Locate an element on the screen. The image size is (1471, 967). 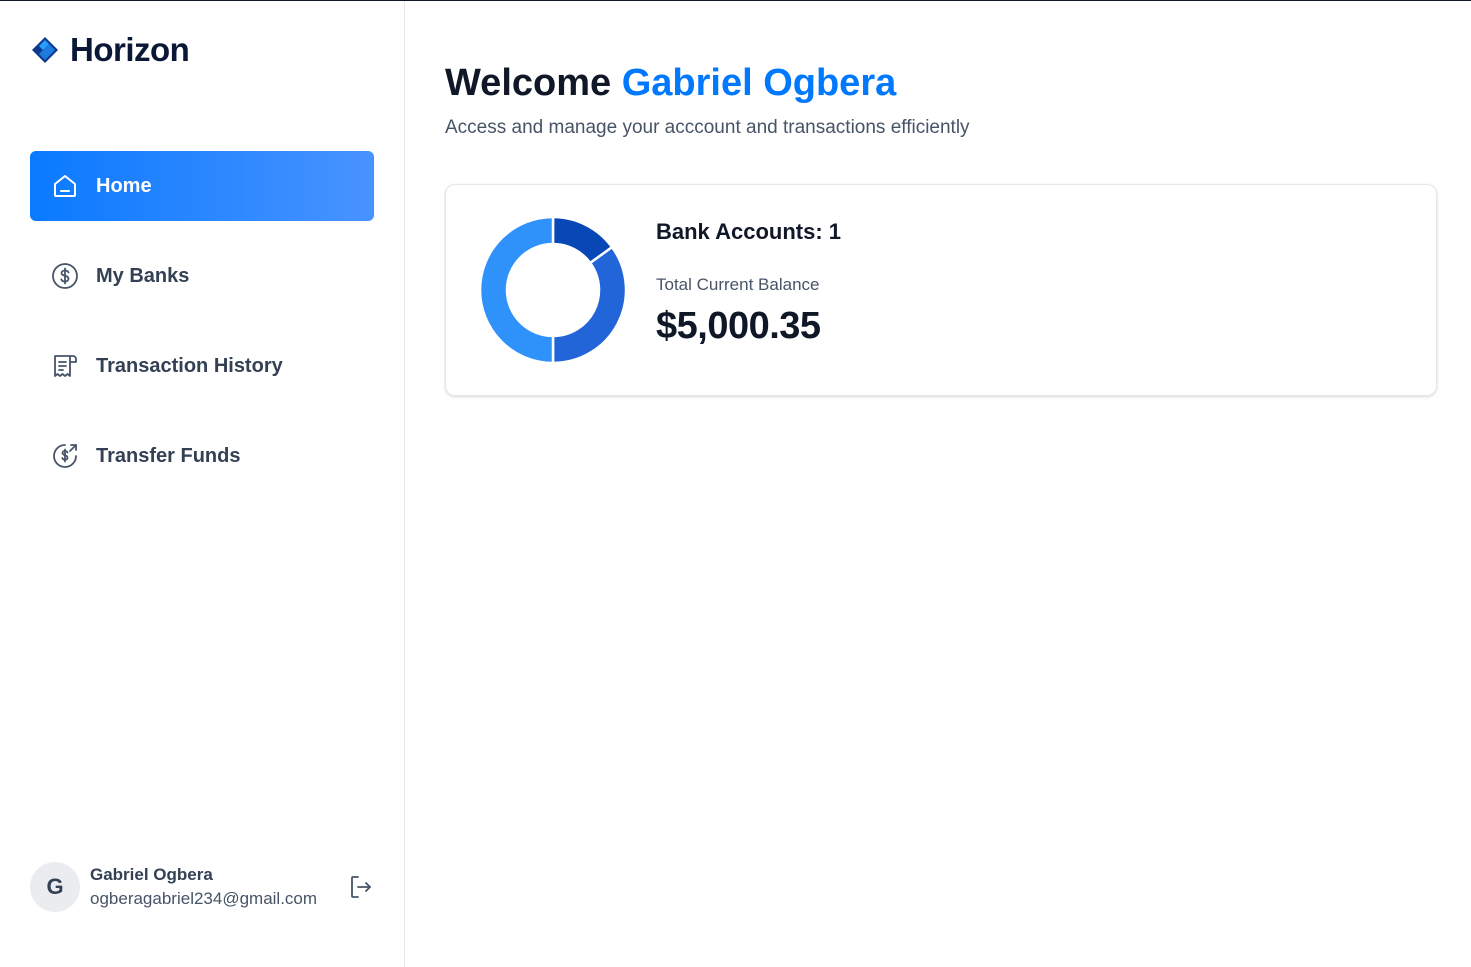
avatar: G is located at coordinates (55, 887).